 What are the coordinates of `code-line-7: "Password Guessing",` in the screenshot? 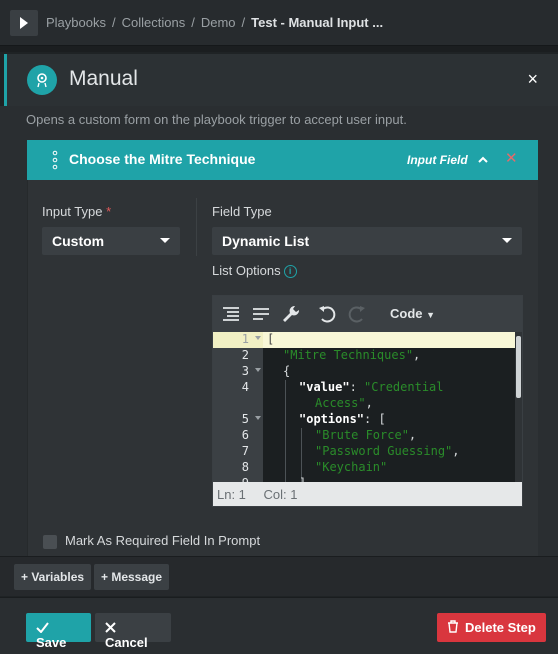 It's located at (387, 452).